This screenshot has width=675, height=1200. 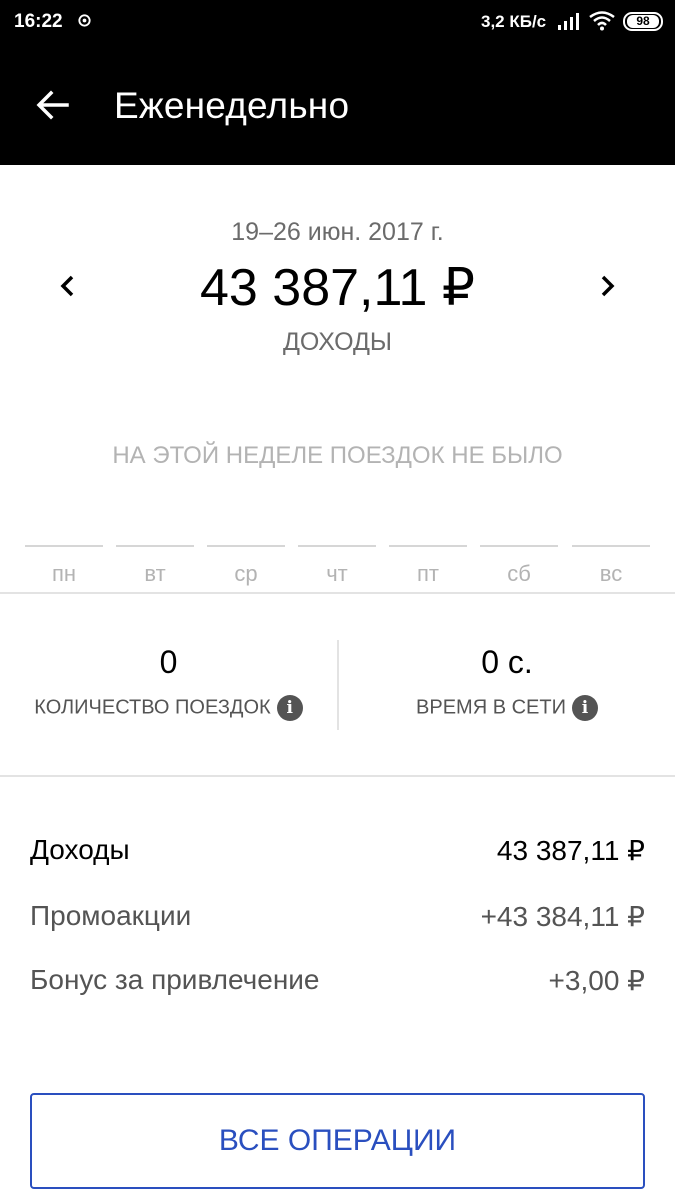 What do you see at coordinates (602, 21) in the screenshot?
I see `wifi-icon` at bounding box center [602, 21].